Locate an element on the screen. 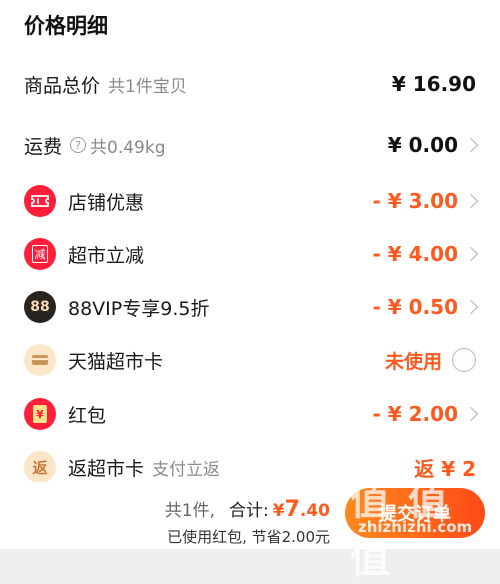 This screenshot has height=584, width=500. tmall-card-status: 未使用 is located at coordinates (413, 361).